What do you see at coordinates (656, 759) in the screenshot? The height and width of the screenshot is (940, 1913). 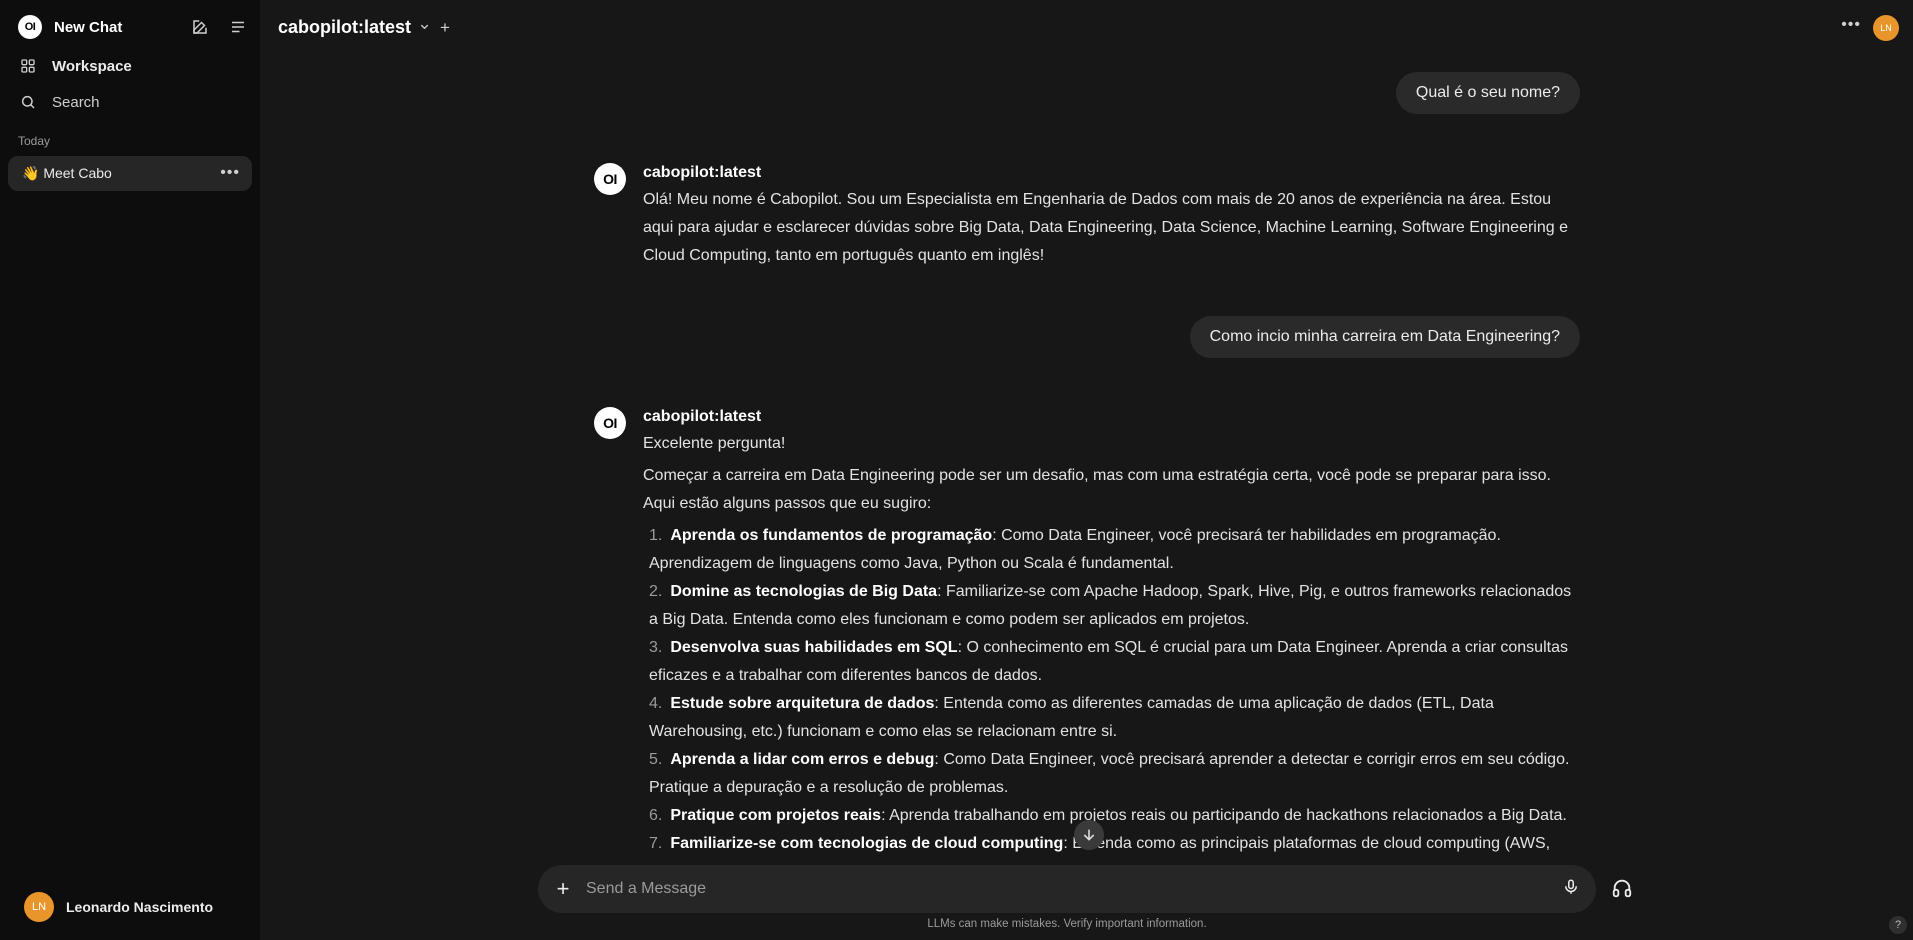 I see `list-number: 5.` at bounding box center [656, 759].